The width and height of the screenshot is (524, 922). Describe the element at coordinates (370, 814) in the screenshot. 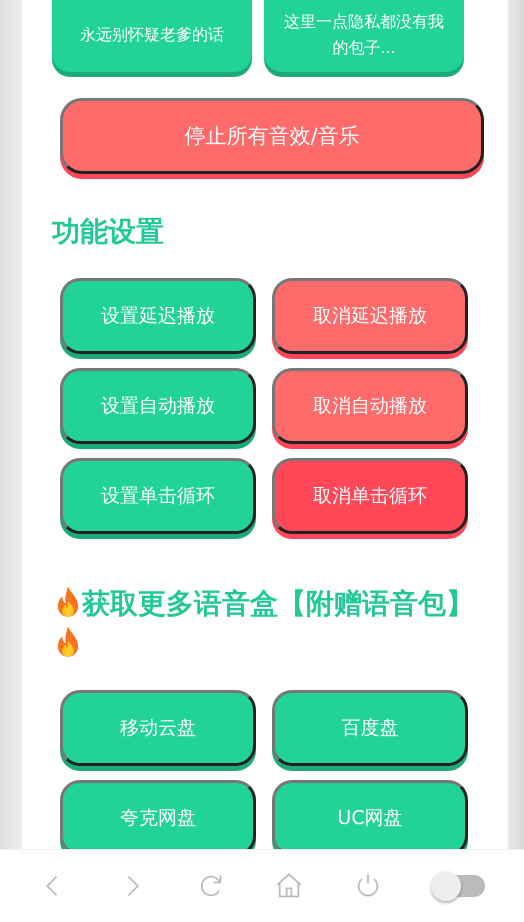

I see `cloud-drive-button: UC网盘` at that location.